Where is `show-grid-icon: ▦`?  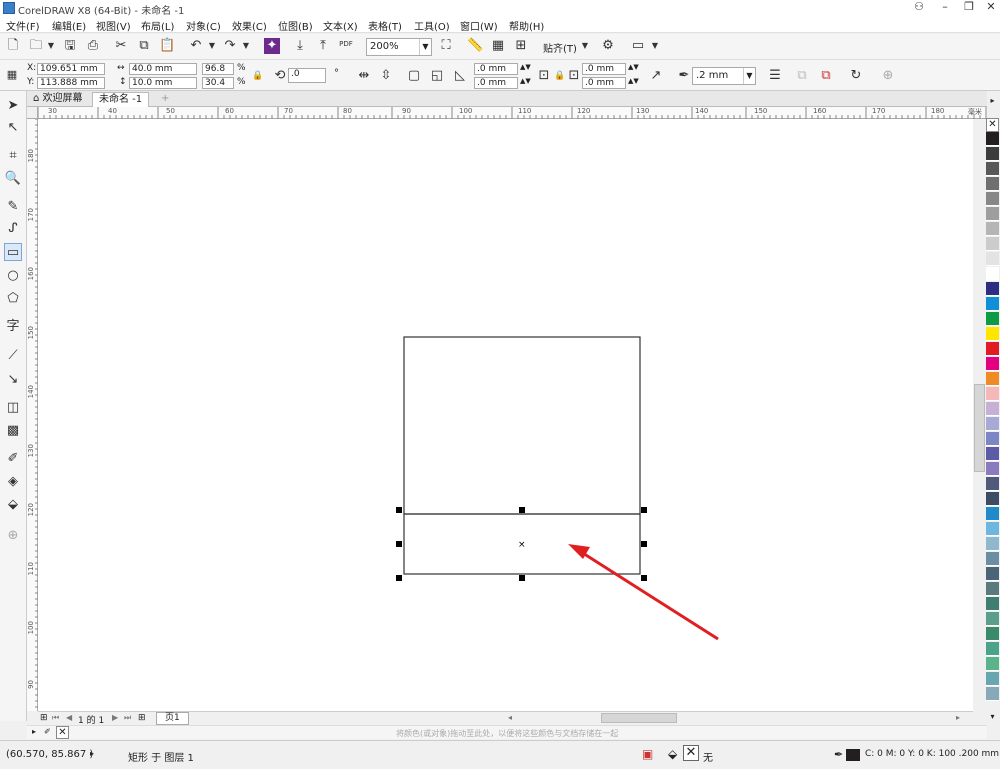 show-grid-icon: ▦ is located at coordinates (498, 46).